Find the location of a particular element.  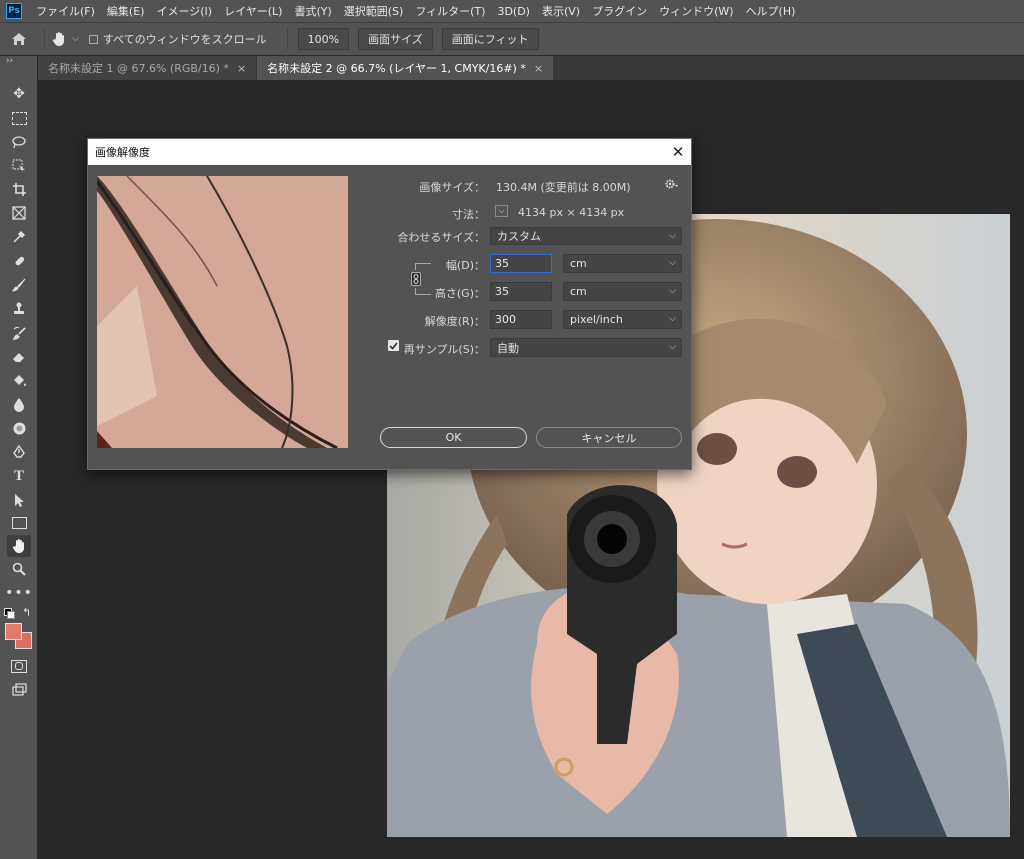

lasso-tool-icon is located at coordinates (19, 142).